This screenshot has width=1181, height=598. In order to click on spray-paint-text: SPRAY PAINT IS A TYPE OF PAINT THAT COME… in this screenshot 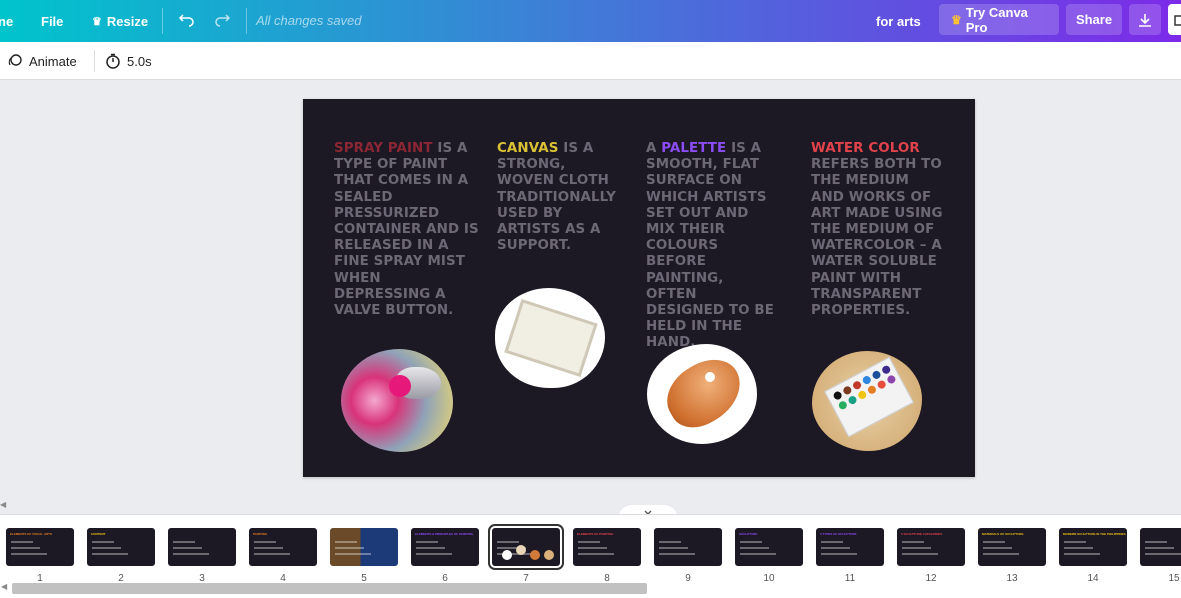, I will do `click(406, 230)`.